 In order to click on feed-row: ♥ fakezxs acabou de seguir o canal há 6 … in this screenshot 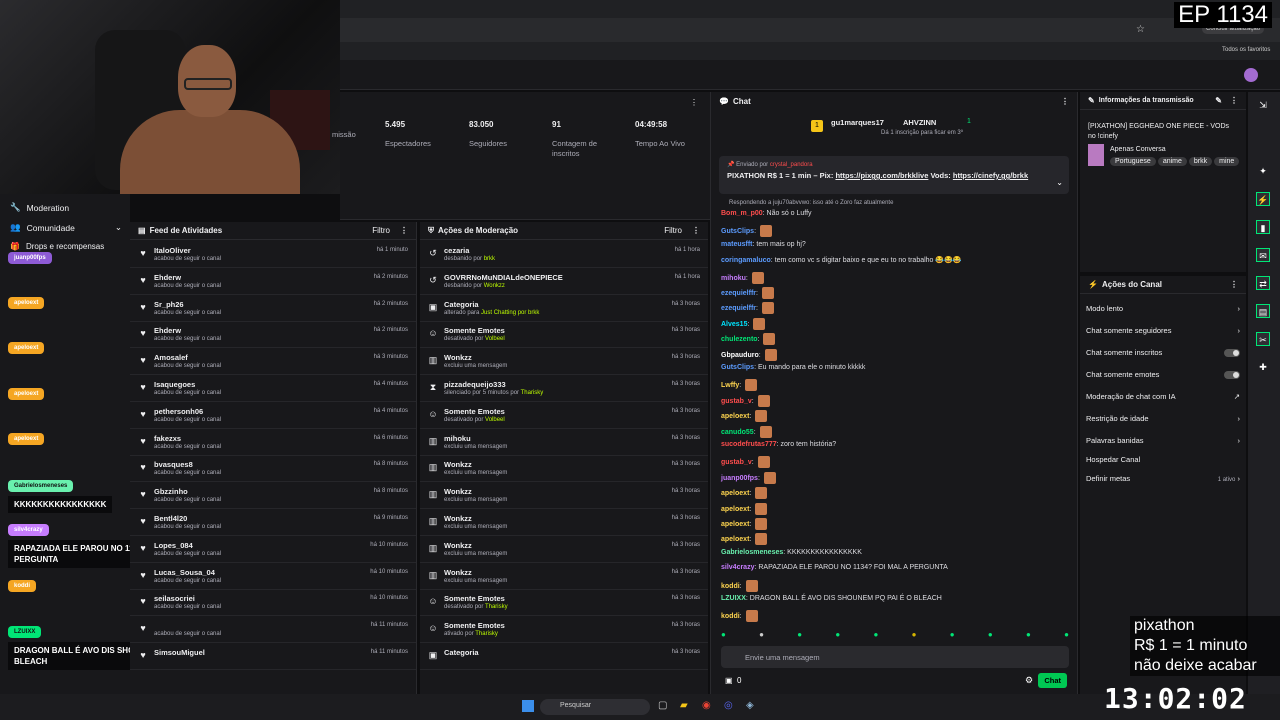, I will do `click(273, 443)`.